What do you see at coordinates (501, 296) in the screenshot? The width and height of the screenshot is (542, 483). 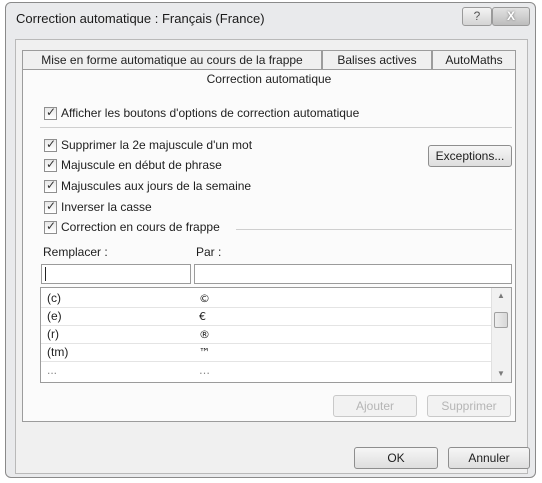 I see `scroll-up-arrow-icon: ▲` at bounding box center [501, 296].